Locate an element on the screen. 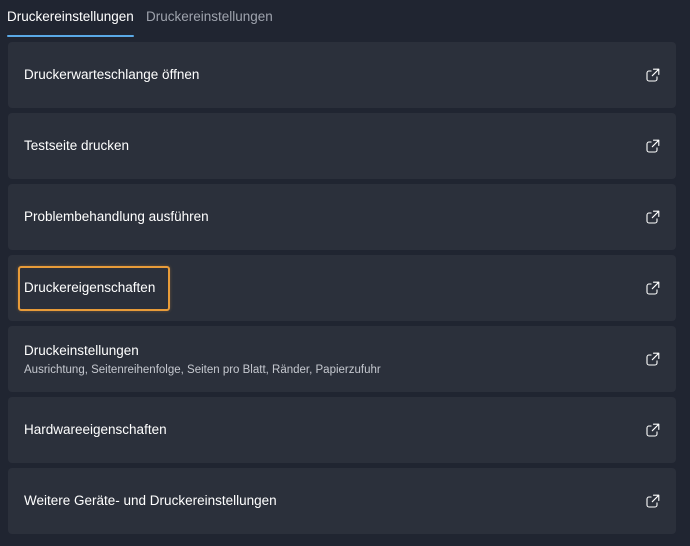 The height and width of the screenshot is (546, 690). active-tab-indicator is located at coordinates (70, 36).